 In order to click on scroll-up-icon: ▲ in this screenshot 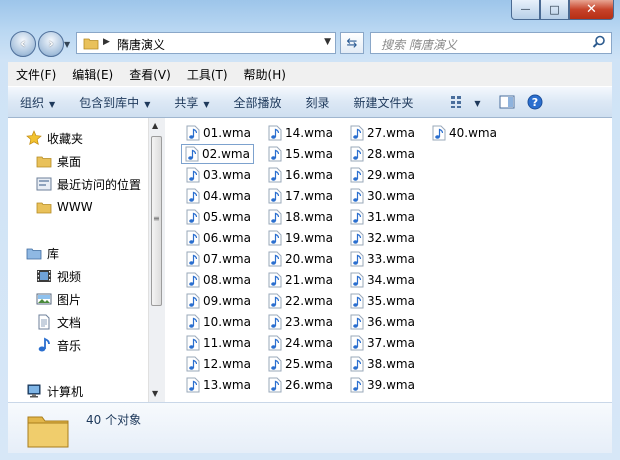, I will do `click(155, 125)`.